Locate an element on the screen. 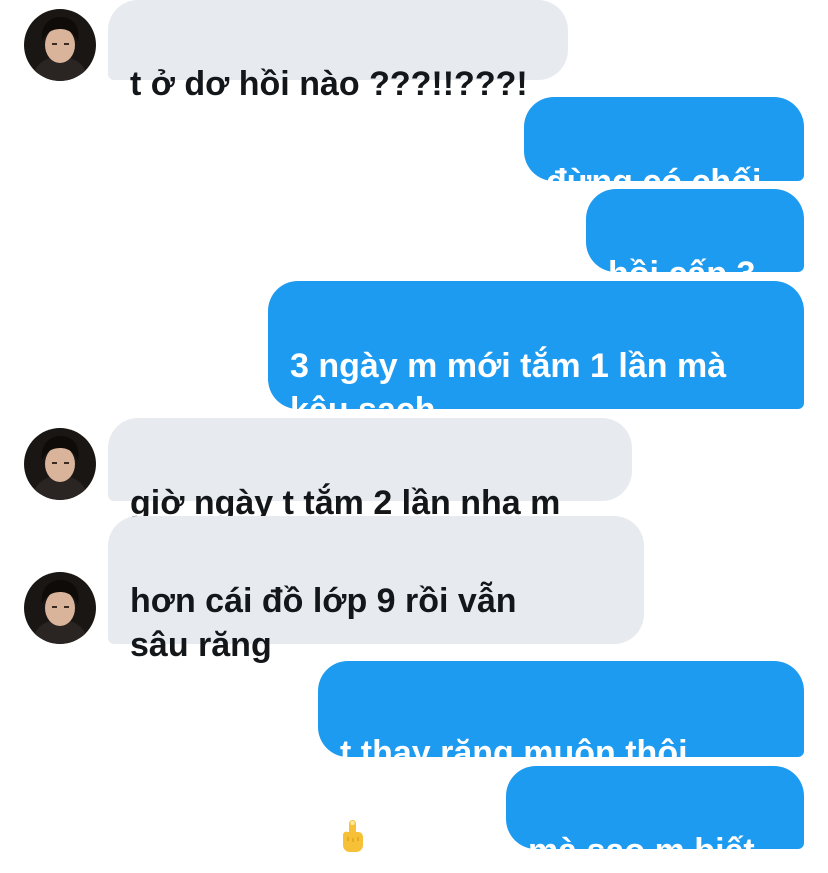 This screenshot has height=873, width=828. message-text: mà sao m biết is located at coordinates (641, 851).